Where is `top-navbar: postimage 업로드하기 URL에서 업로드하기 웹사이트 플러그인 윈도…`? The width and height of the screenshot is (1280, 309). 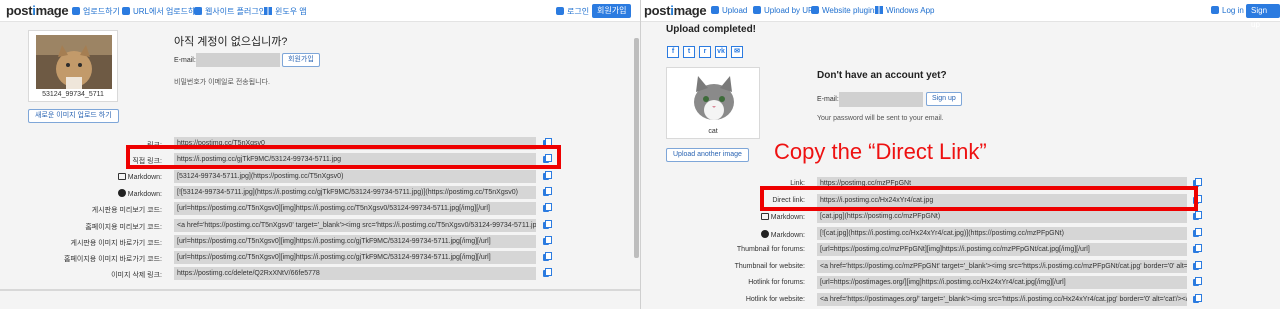 top-navbar: postimage 업로드하기 URL에서 업로드하기 웹사이트 플러그인 윈도… is located at coordinates (320, 11).